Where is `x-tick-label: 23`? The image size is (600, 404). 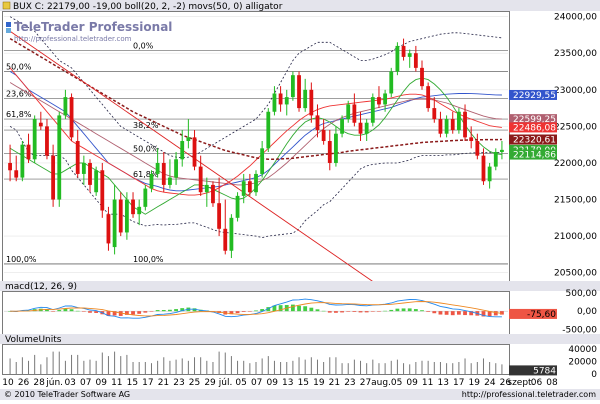 x-tick-label: 23 is located at coordinates (349, 383).